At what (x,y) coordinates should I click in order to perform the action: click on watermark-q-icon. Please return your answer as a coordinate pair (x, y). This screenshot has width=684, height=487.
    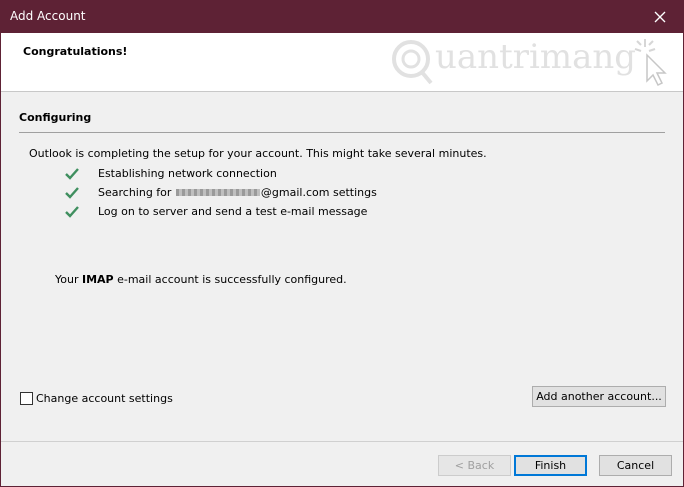
    Looking at the image, I should click on (412, 62).